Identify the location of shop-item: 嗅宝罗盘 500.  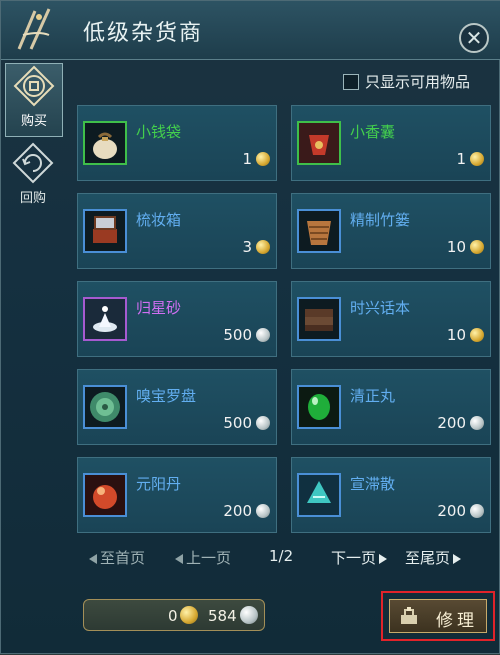
(177, 407).